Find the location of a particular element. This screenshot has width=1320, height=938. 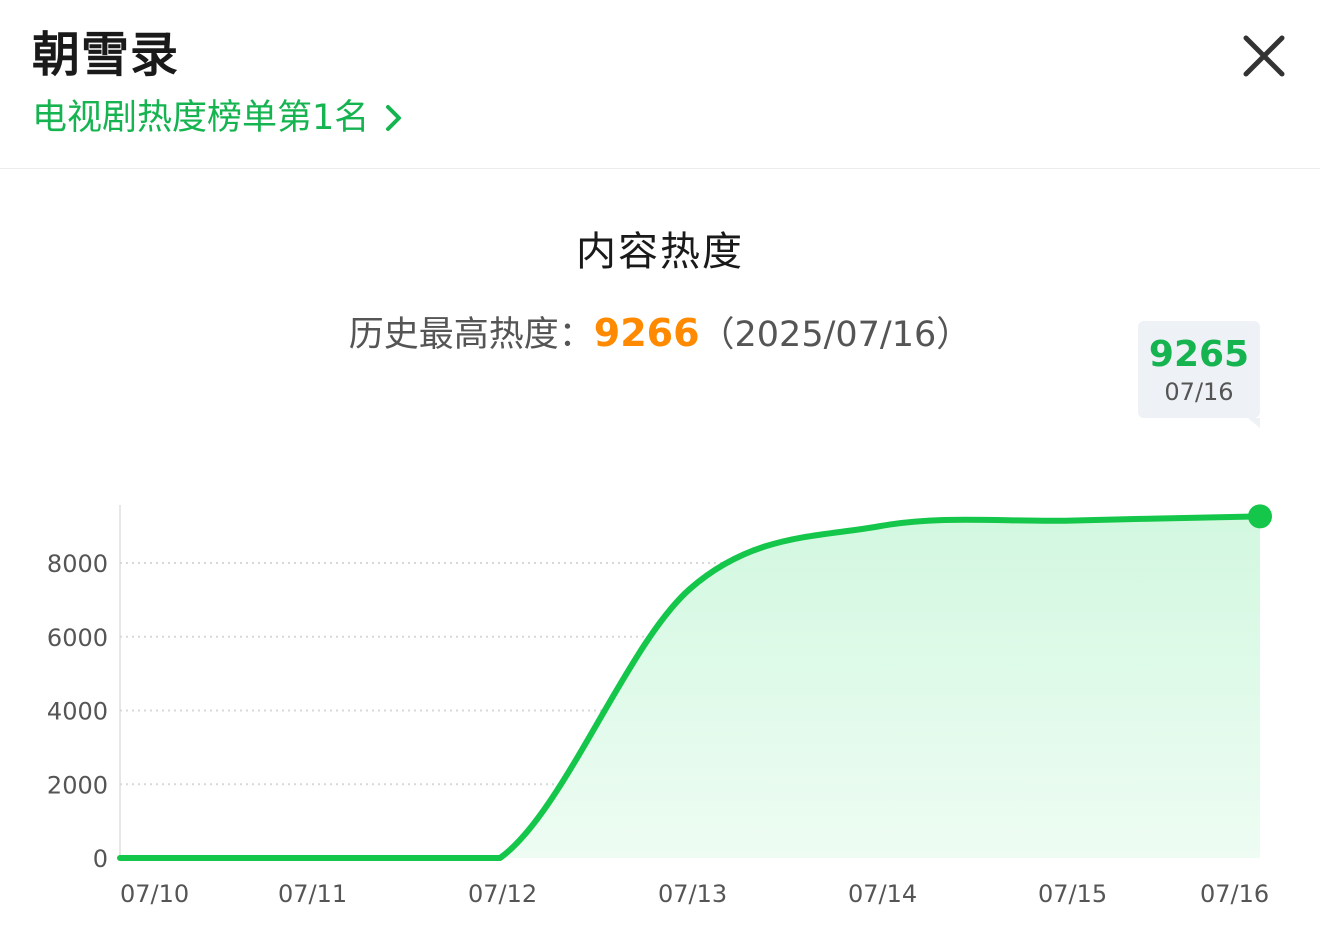

data-points is located at coordinates (1260, 516).